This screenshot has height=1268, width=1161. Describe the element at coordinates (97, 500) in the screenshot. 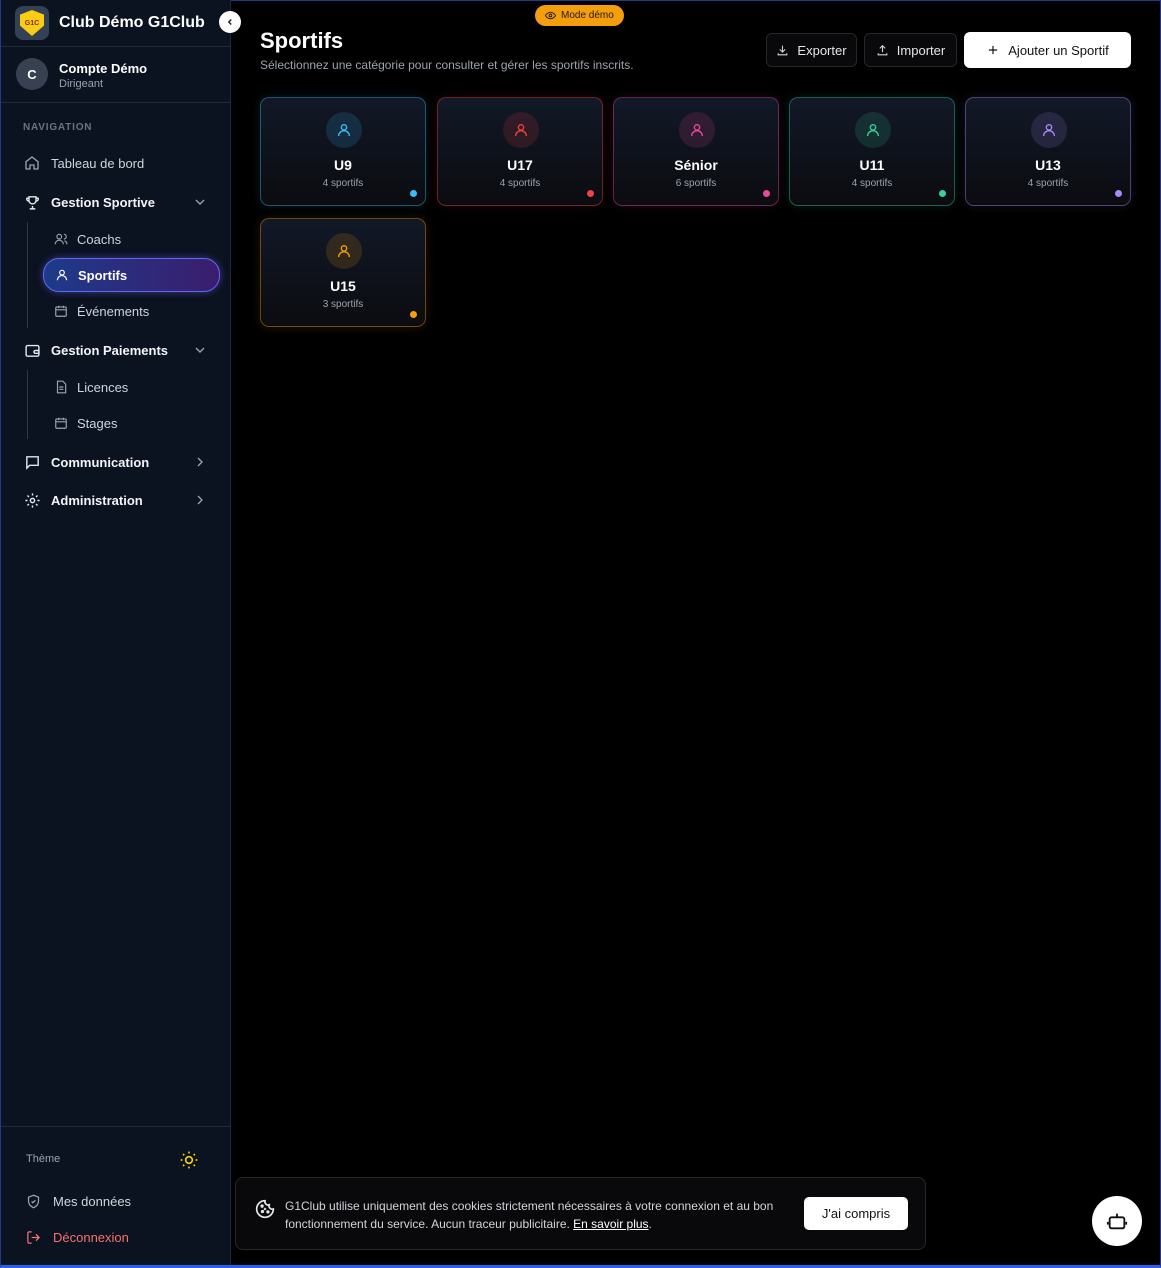

I see `sidebar-item-label: Administration` at that location.